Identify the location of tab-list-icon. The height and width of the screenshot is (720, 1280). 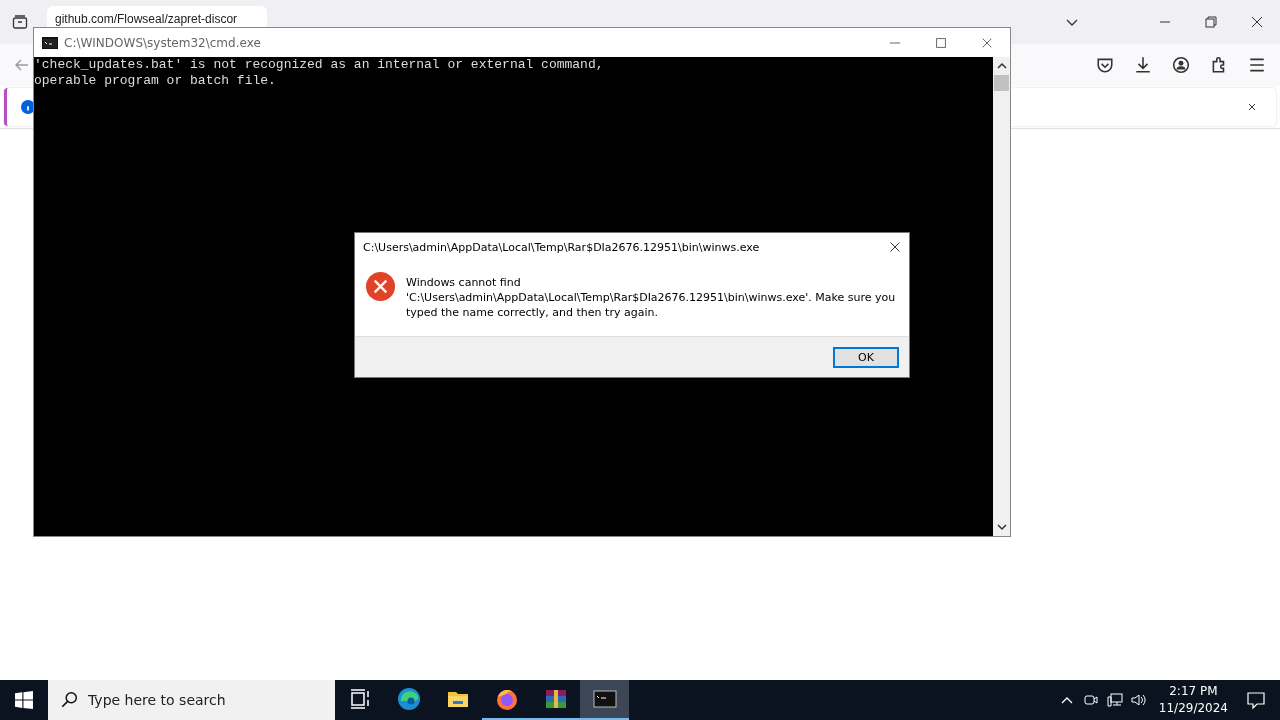
(20, 22).